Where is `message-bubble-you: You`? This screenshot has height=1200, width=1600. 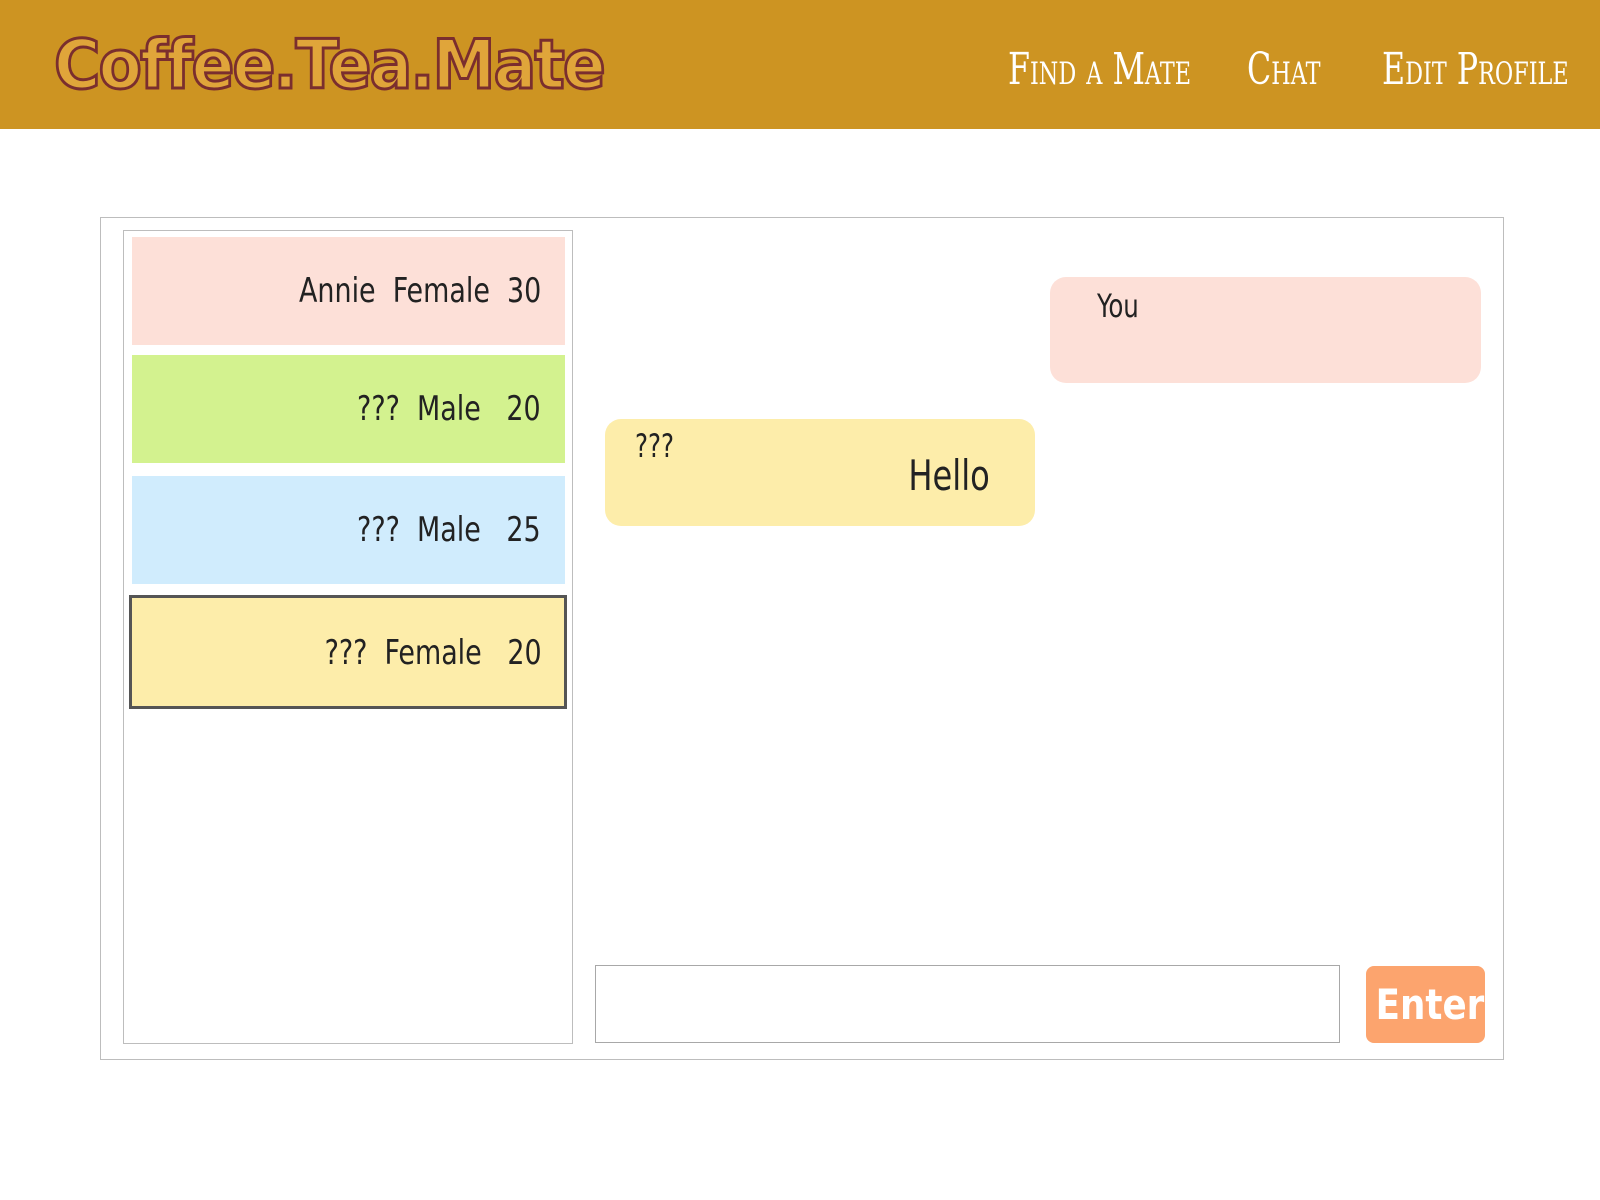
message-bubble-you: You is located at coordinates (1265, 330).